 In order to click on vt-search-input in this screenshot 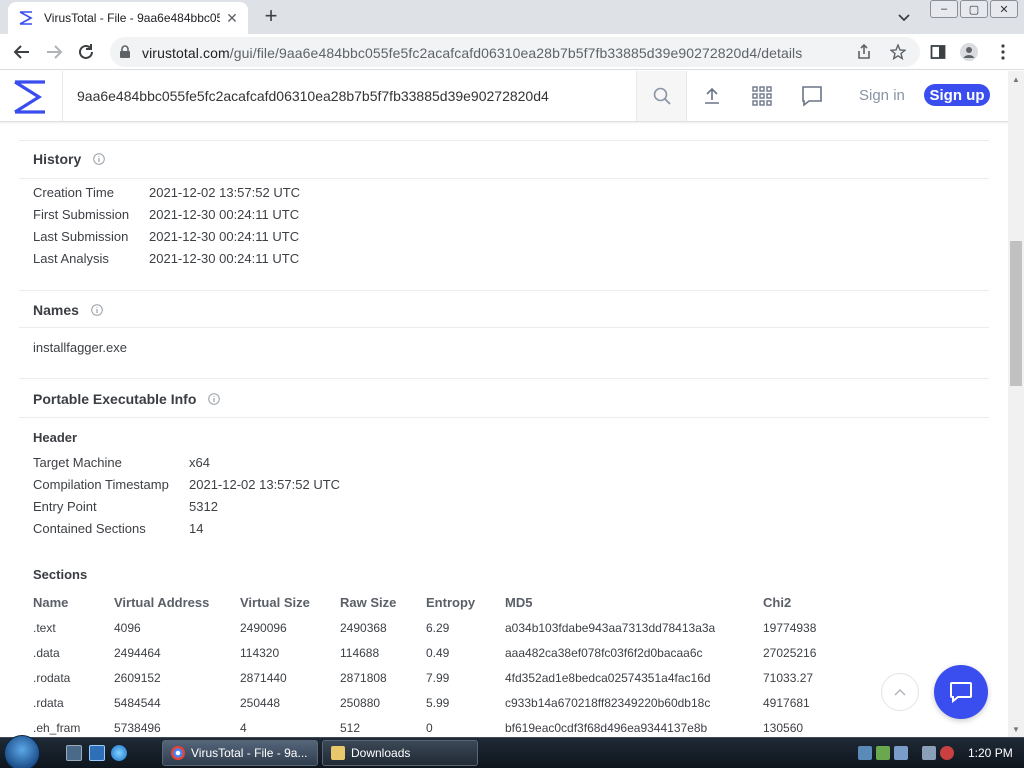, I will do `click(349, 96)`.